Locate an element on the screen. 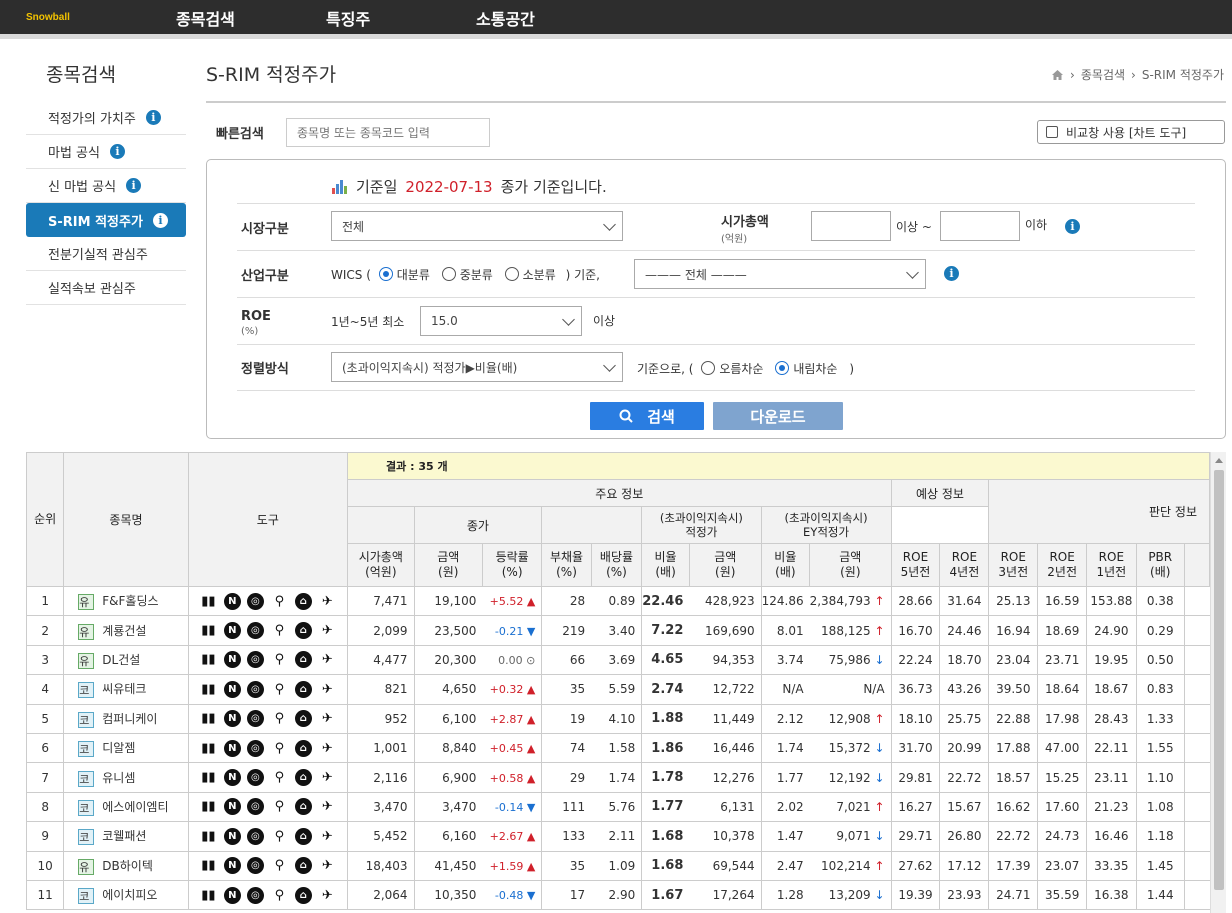 Image resolution: width=1232 pixels, height=913 pixels. radio-major-dot is located at coordinates (385, 274).